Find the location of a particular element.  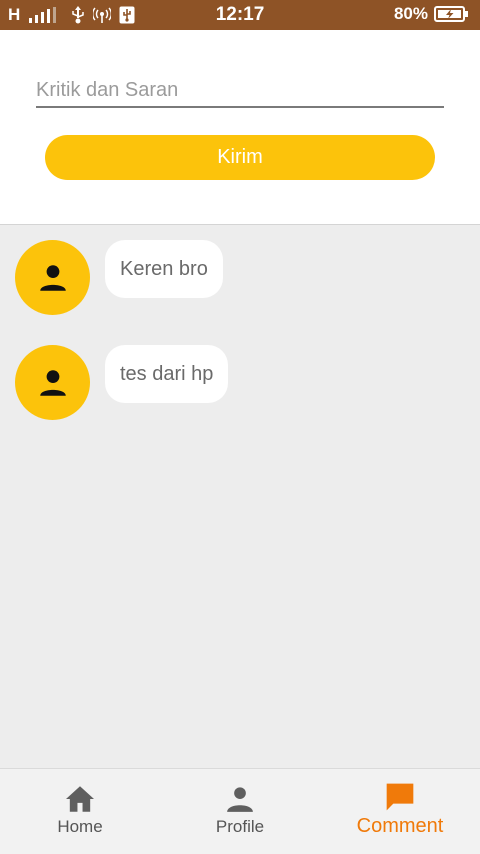

comment-item: tes dari hp is located at coordinates (122, 382).